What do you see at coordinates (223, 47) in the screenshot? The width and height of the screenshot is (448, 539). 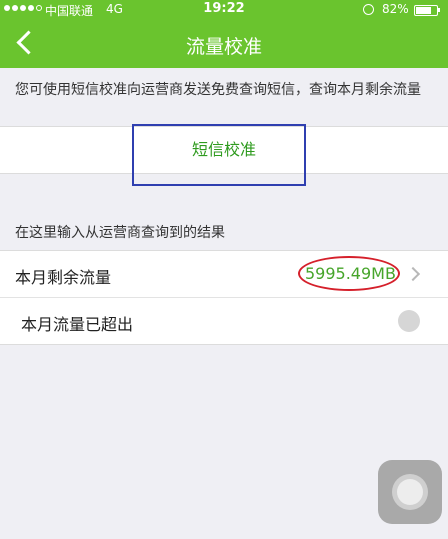 I see `page-title: 流量校准` at bounding box center [223, 47].